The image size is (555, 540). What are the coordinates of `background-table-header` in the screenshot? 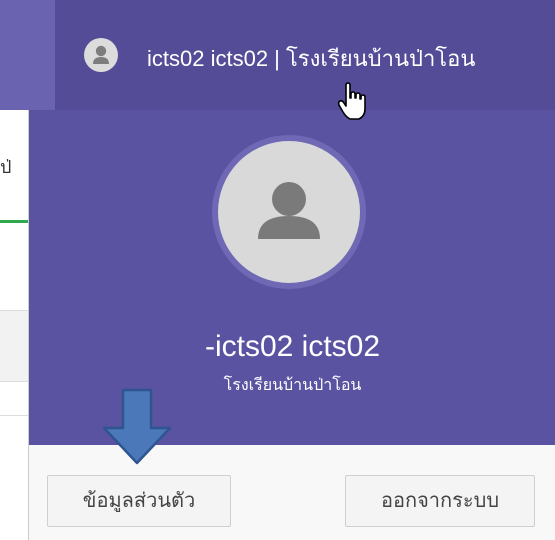 It's located at (14, 346).